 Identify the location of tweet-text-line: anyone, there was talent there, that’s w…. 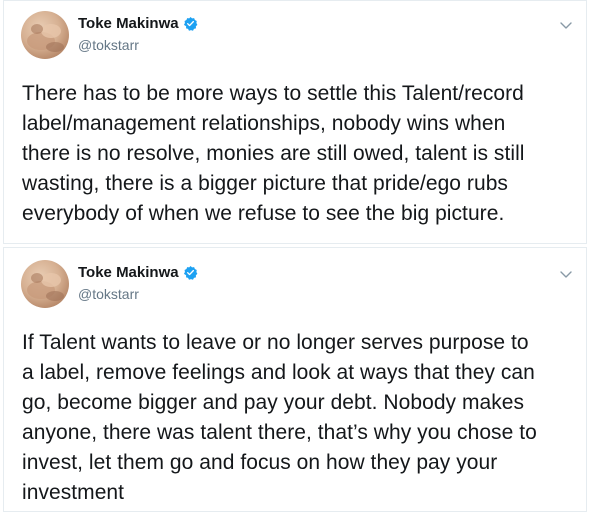
(279, 432).